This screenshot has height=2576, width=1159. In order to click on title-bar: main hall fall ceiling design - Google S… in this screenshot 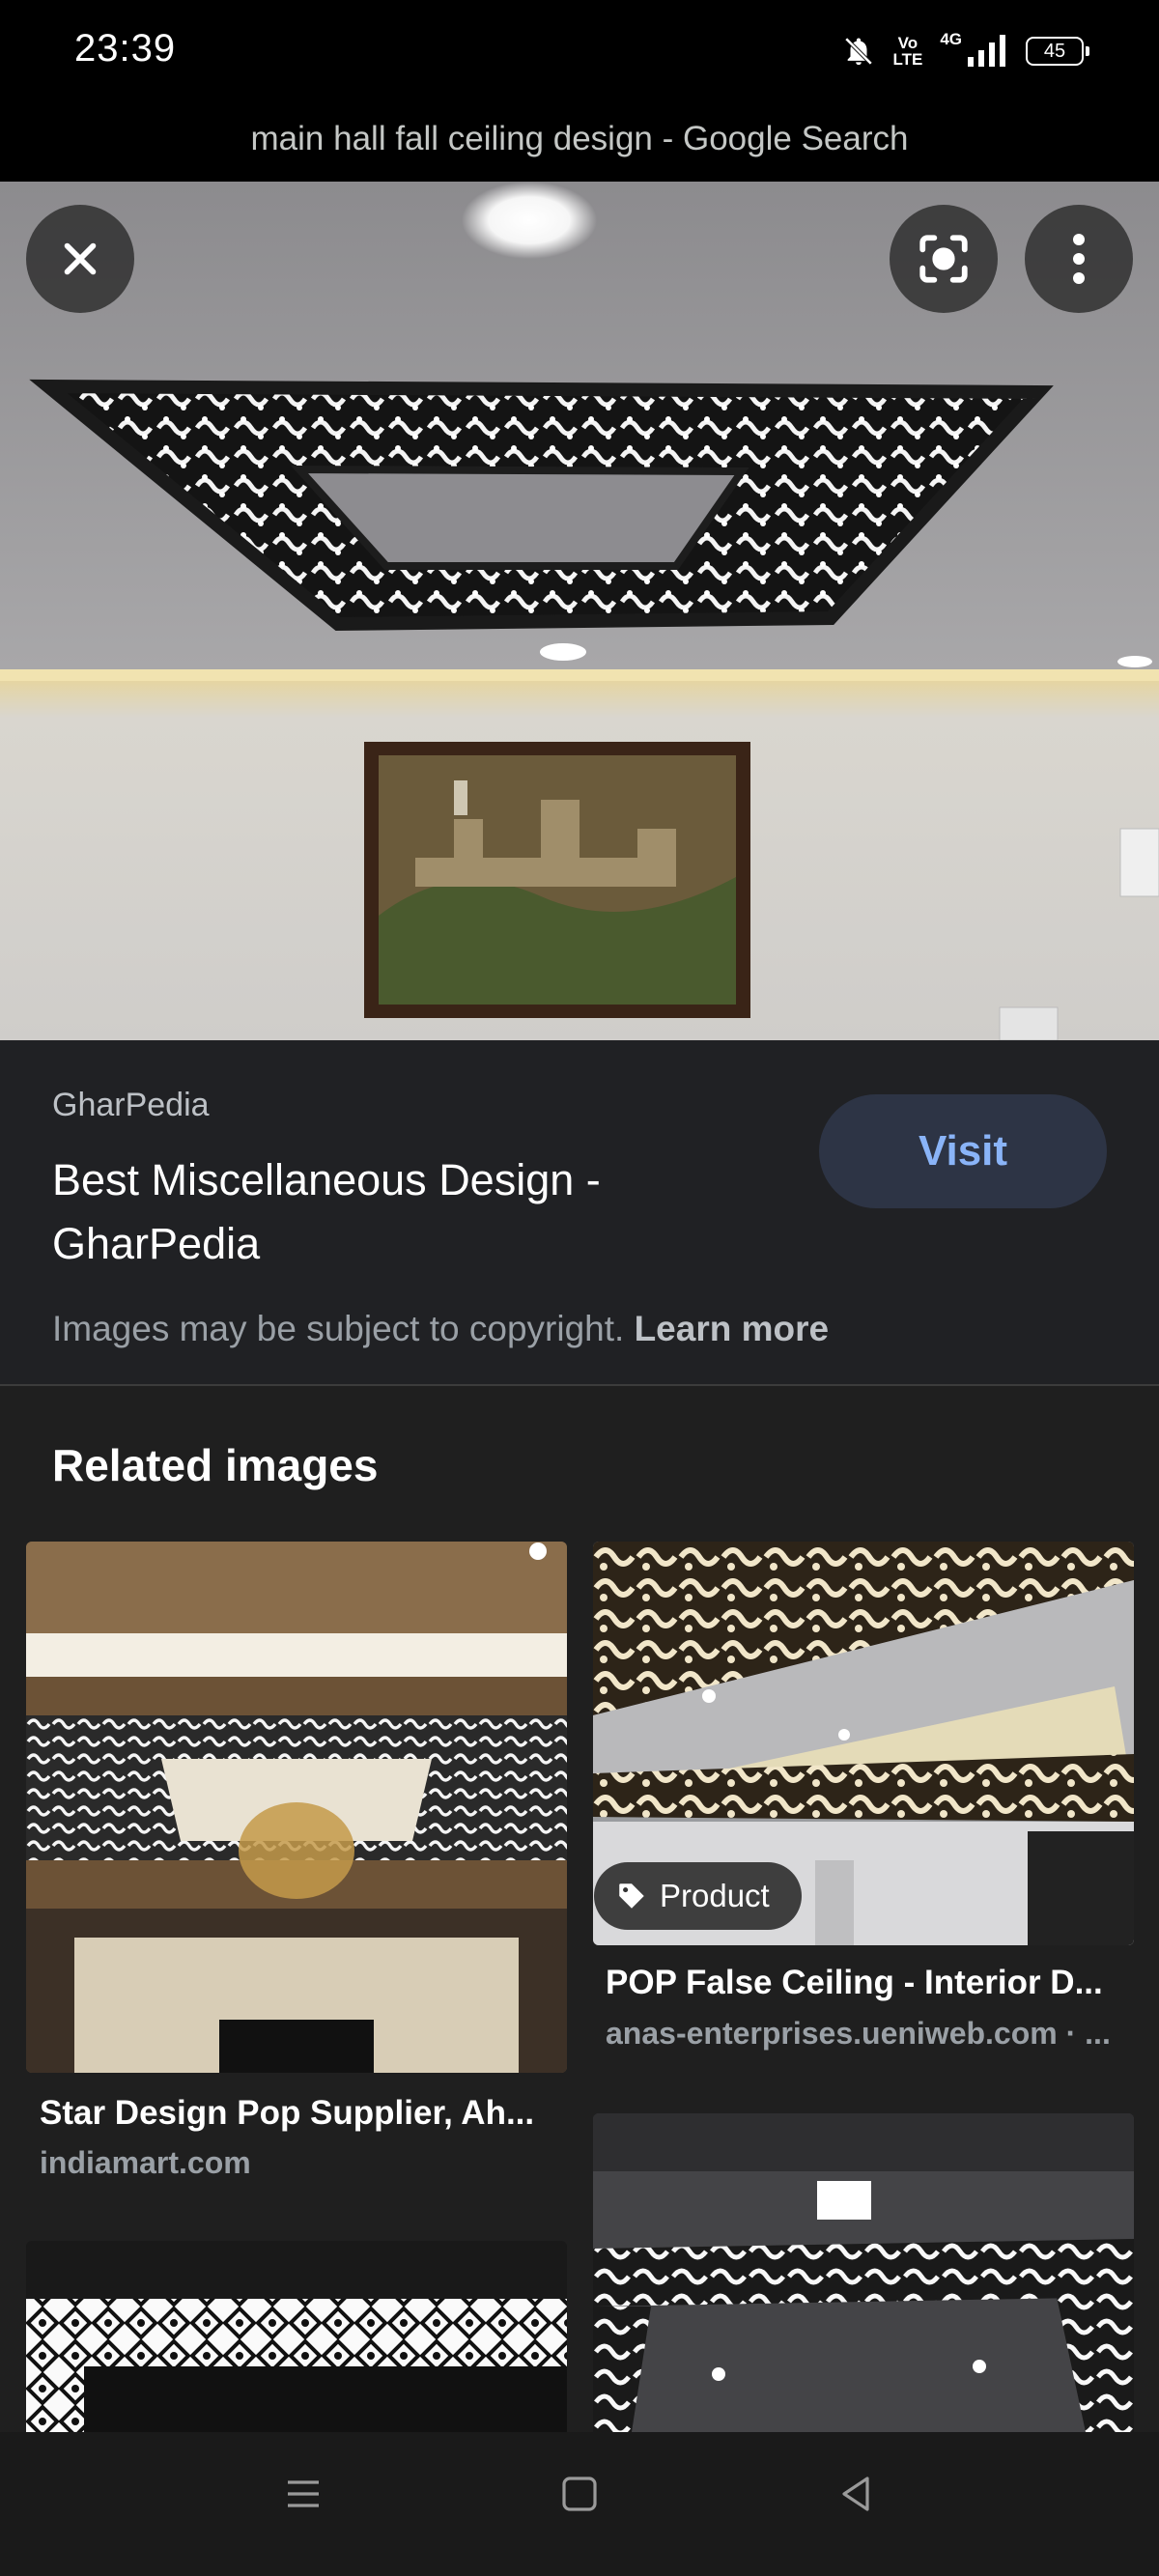, I will do `click(579, 144)`.